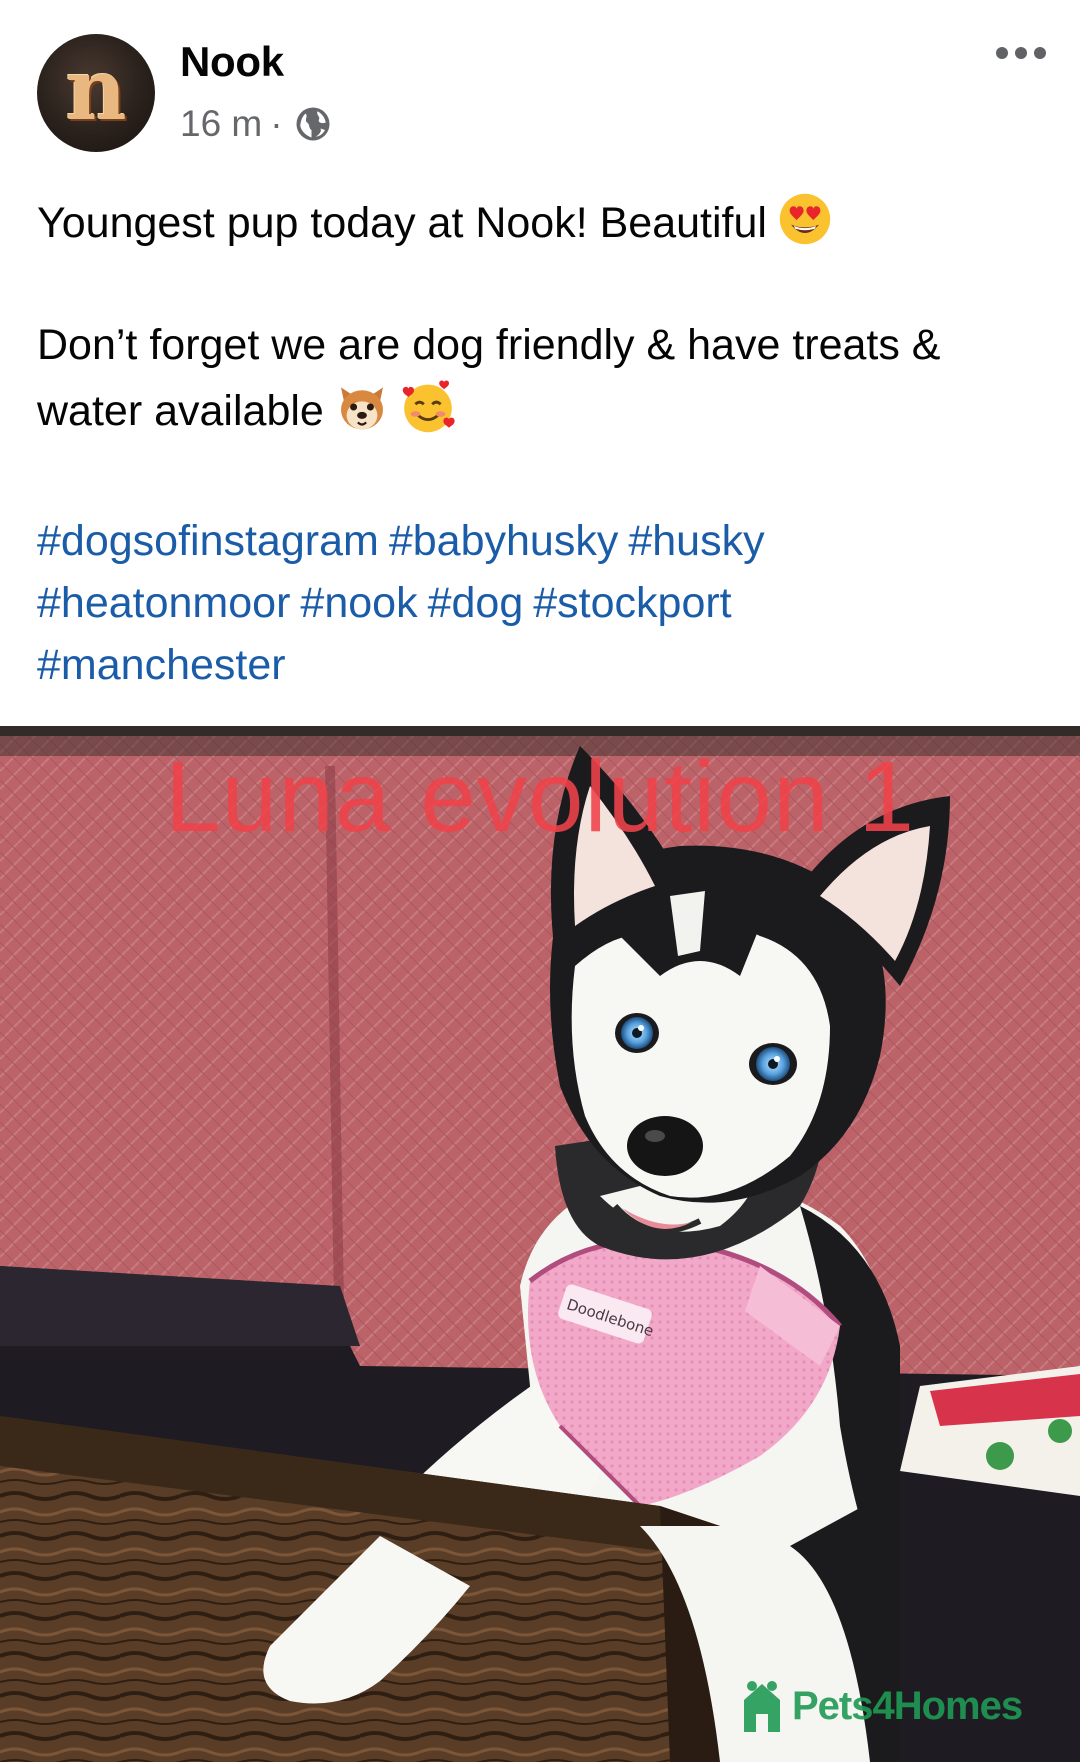 The image size is (1080, 1762). Describe the element at coordinates (232, 62) in the screenshot. I see `author-name: Nook` at that location.